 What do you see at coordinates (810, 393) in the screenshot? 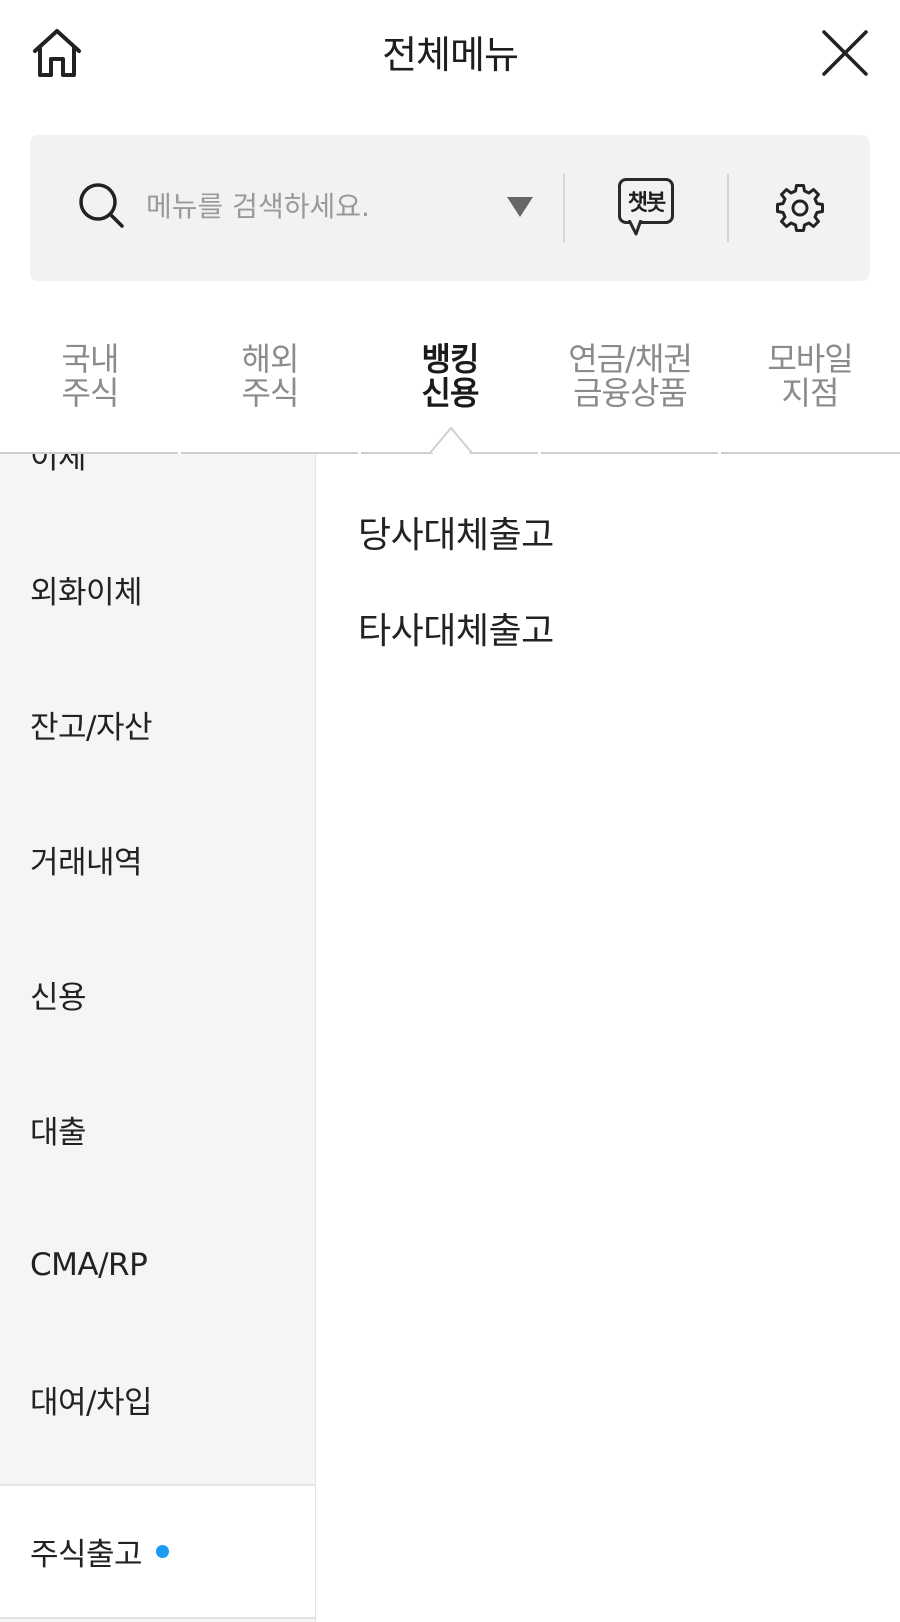
I see `tab-label-line2: 지점` at bounding box center [810, 393].